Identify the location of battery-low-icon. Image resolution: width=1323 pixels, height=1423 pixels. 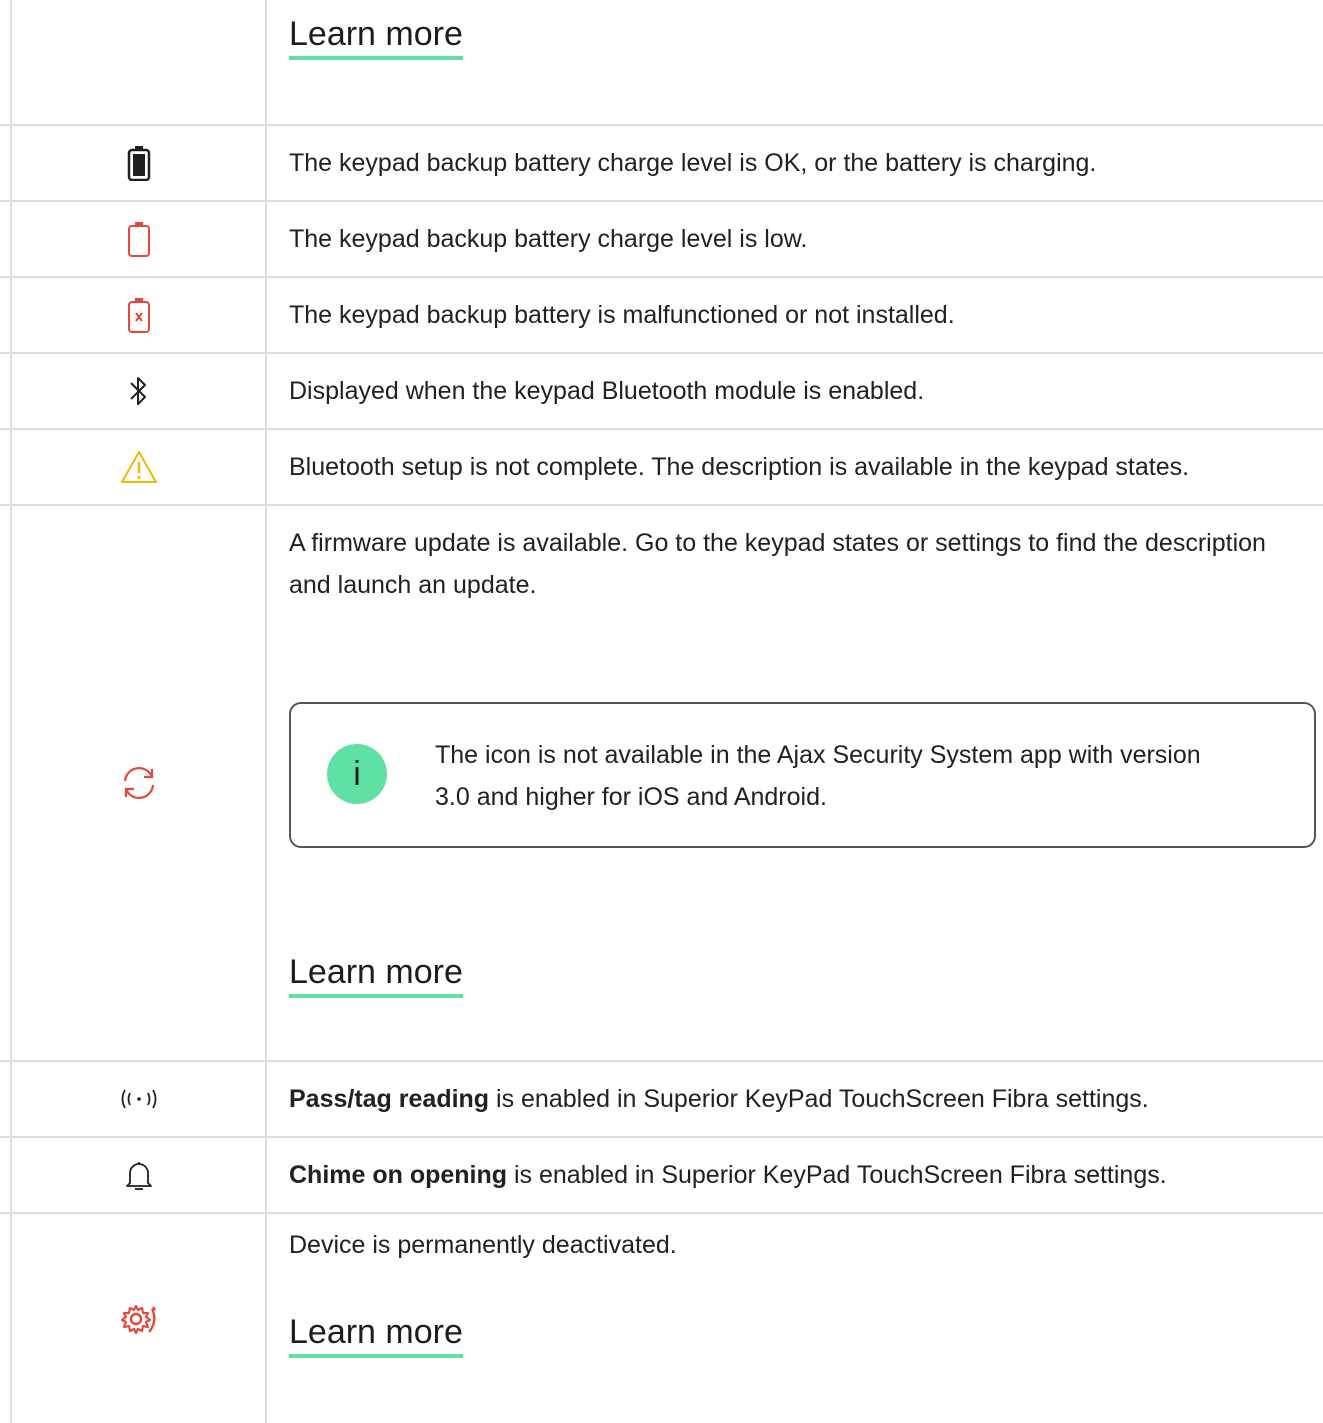
(139, 239).